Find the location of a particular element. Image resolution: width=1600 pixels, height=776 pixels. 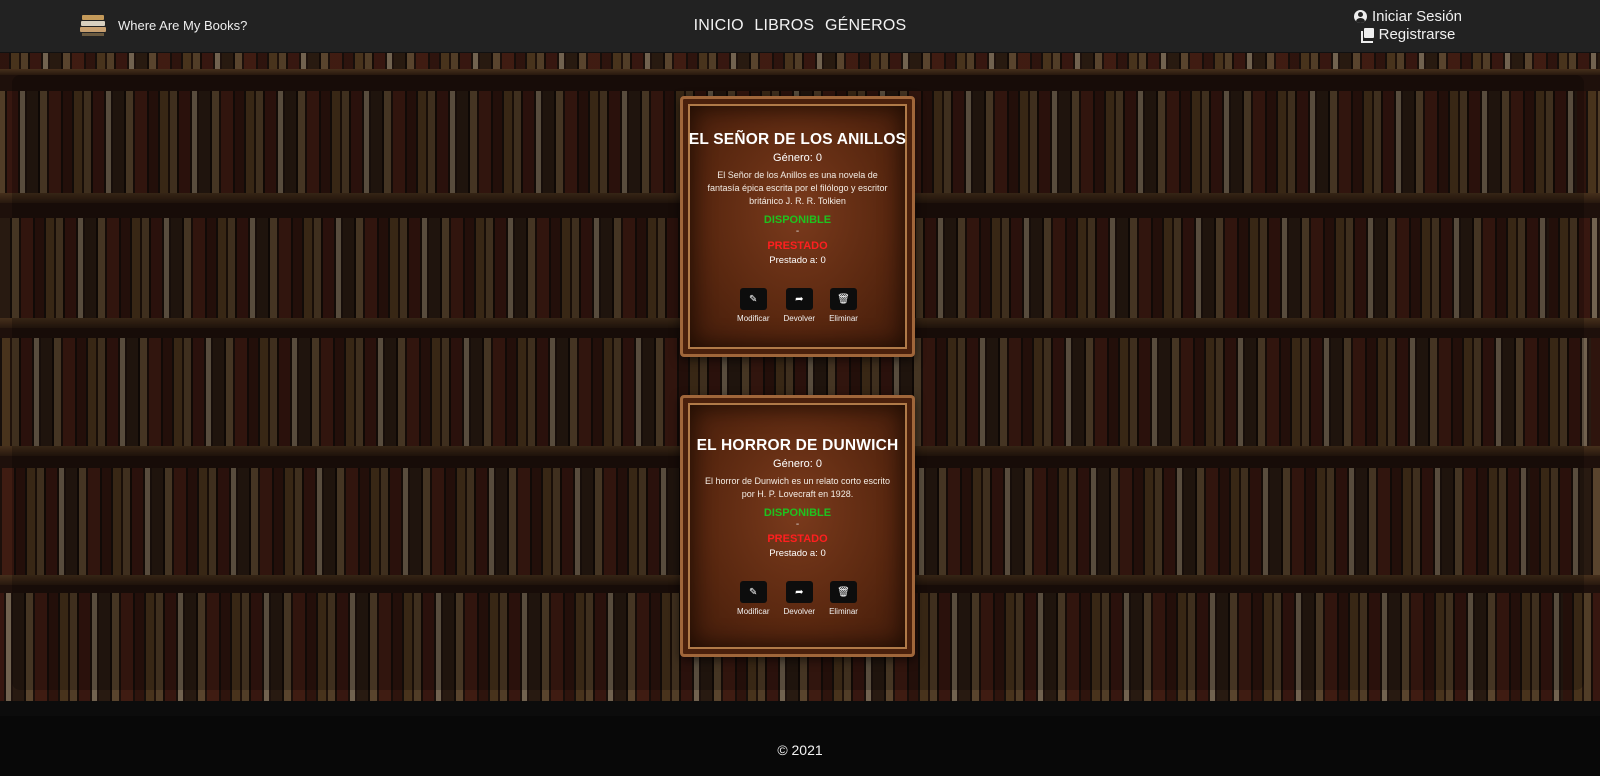

auth-links: Iniciar Sesión Registrarse is located at coordinates (1407, 25).